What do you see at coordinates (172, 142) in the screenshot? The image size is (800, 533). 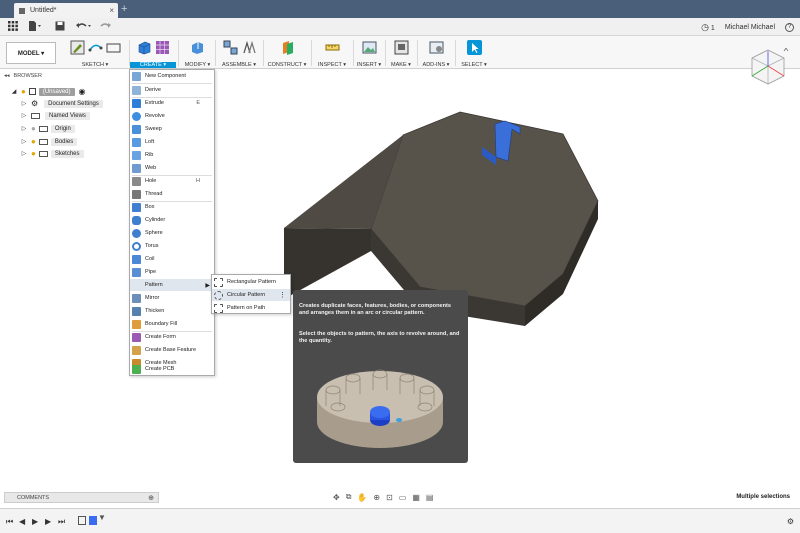 I see `menu-item-loft: Loft` at bounding box center [172, 142].